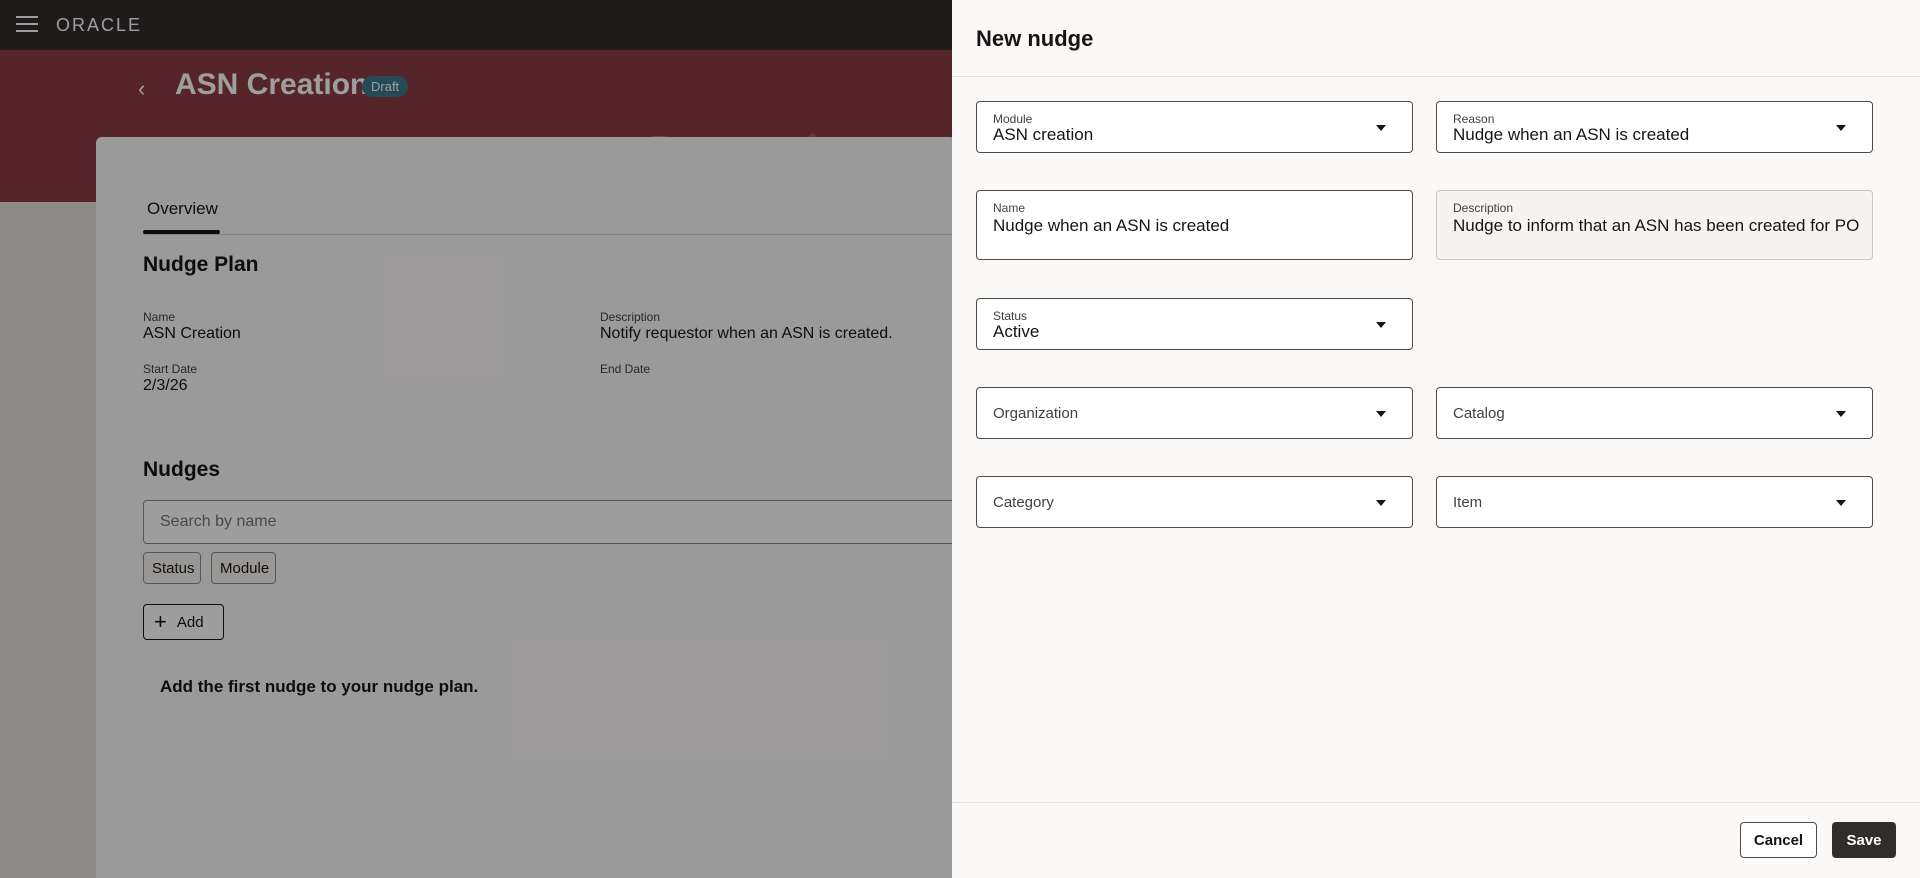 The width and height of the screenshot is (1920, 878). What do you see at coordinates (1043, 134) in the screenshot?
I see `module-value: ASN creation` at bounding box center [1043, 134].